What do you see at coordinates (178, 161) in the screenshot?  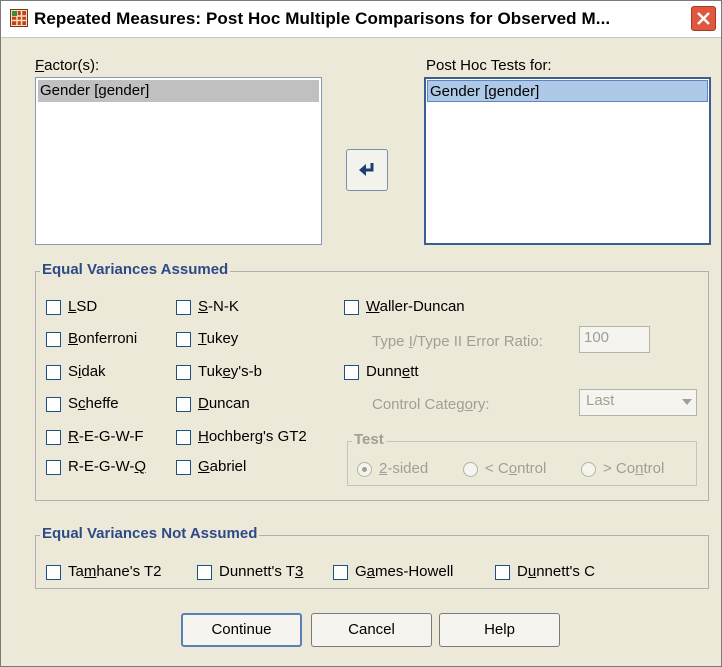 I see `factors-list: Gender [gender]` at bounding box center [178, 161].